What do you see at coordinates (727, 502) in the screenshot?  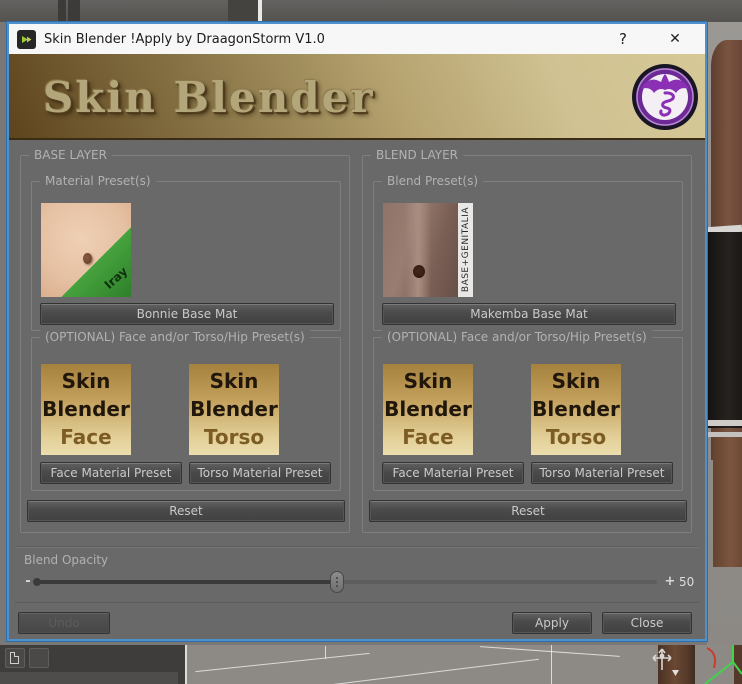 I see `character-hip` at bounding box center [727, 502].